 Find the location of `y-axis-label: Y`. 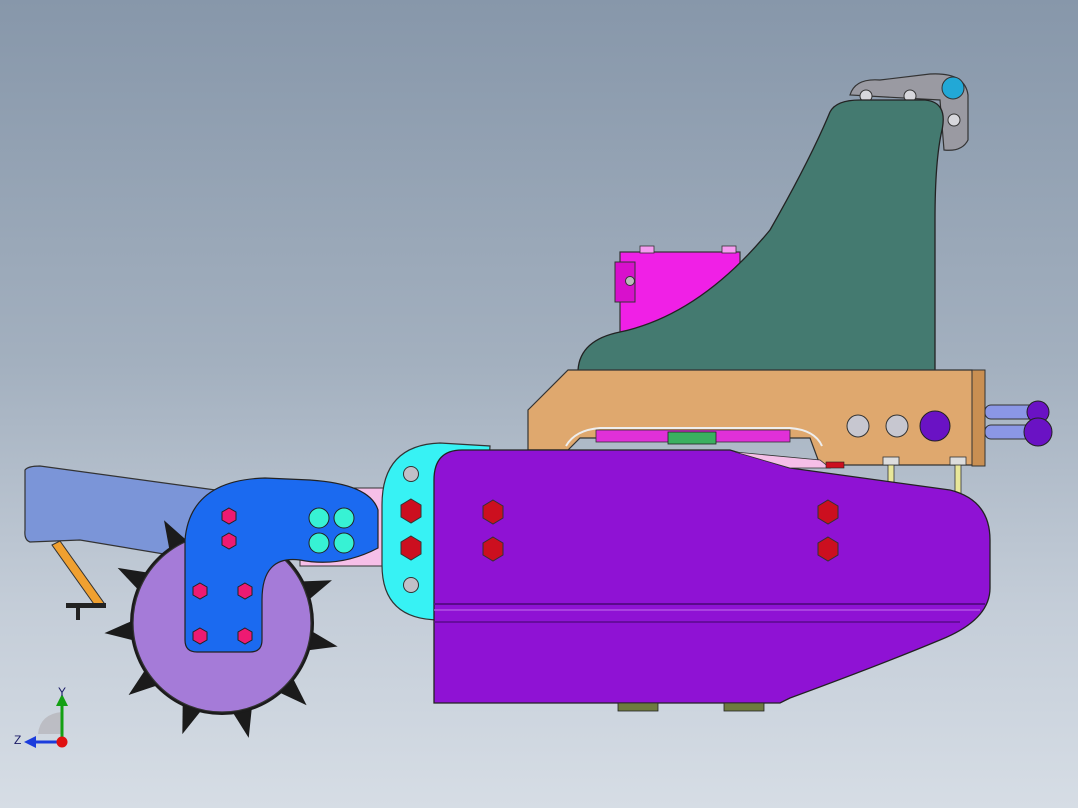

y-axis-label: Y is located at coordinates (62, 692).